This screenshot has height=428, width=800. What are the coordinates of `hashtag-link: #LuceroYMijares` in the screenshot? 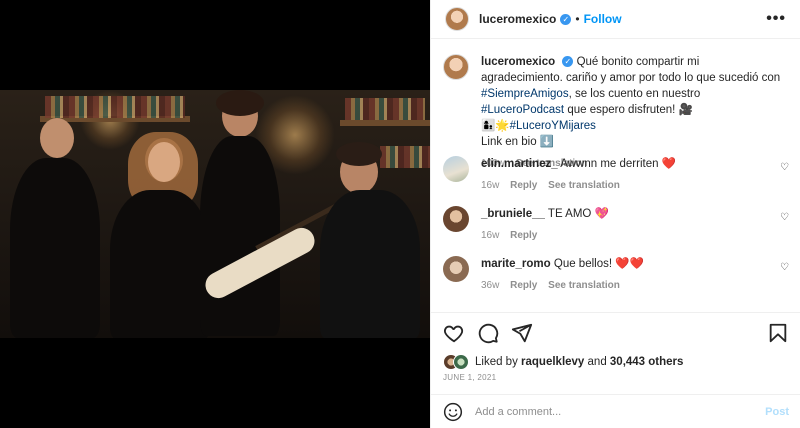 It's located at (553, 126).